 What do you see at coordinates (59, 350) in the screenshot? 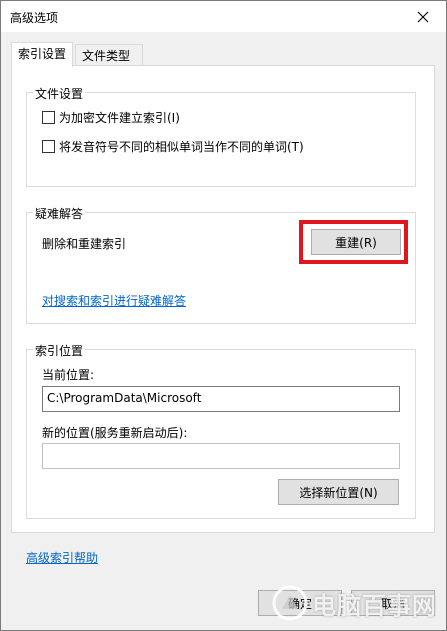
I see `group-title: 索引位置` at bounding box center [59, 350].